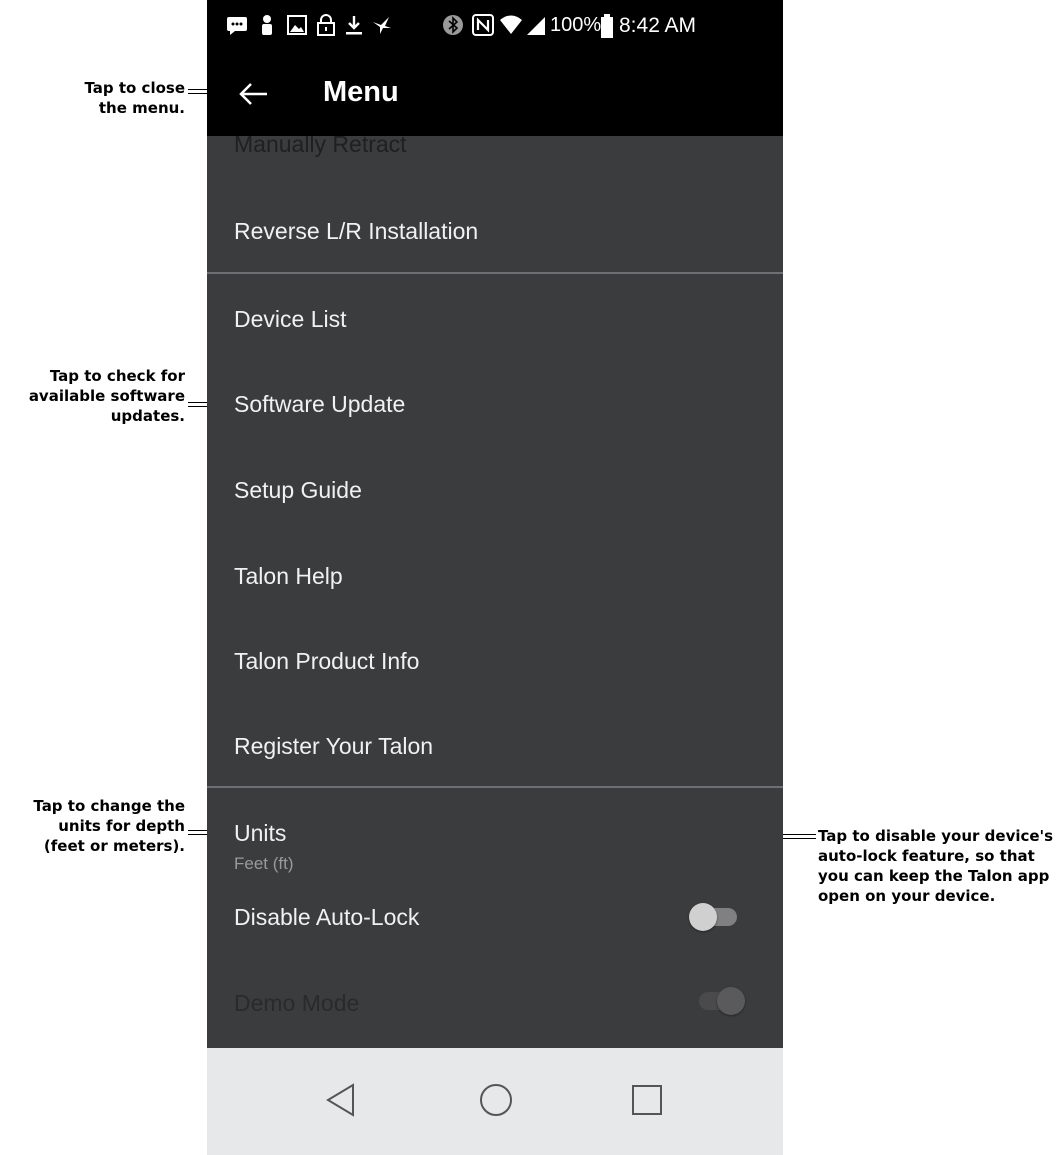  I want to click on demo-mode-toggle, so click(717, 1001).